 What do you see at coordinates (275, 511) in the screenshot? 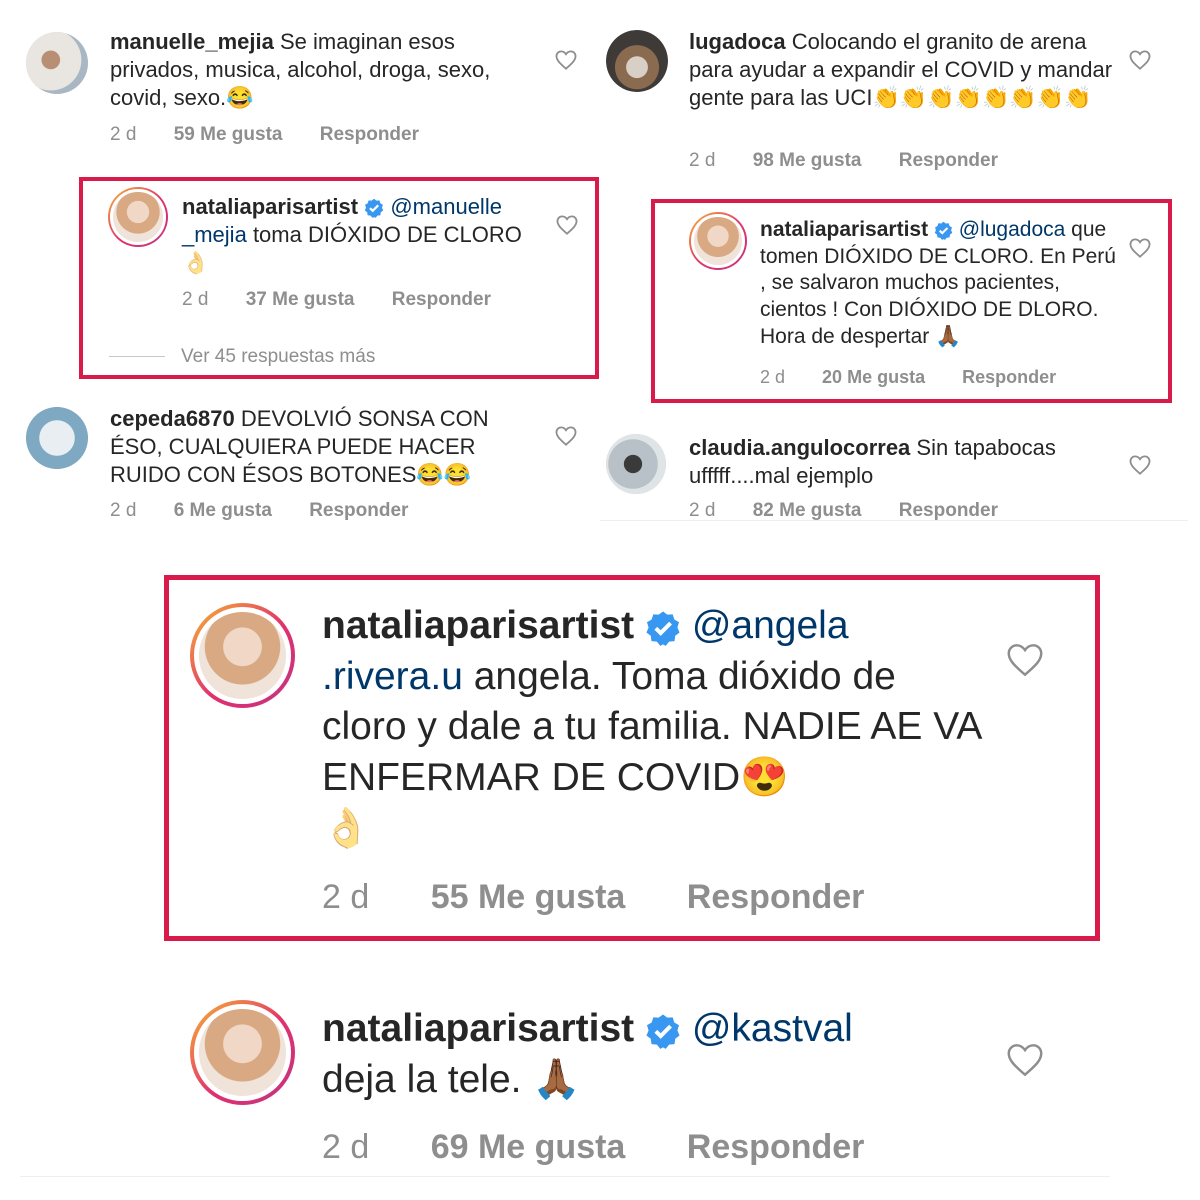
I see `comment-meta: 2 d 6 Me gusta Responder` at bounding box center [275, 511].